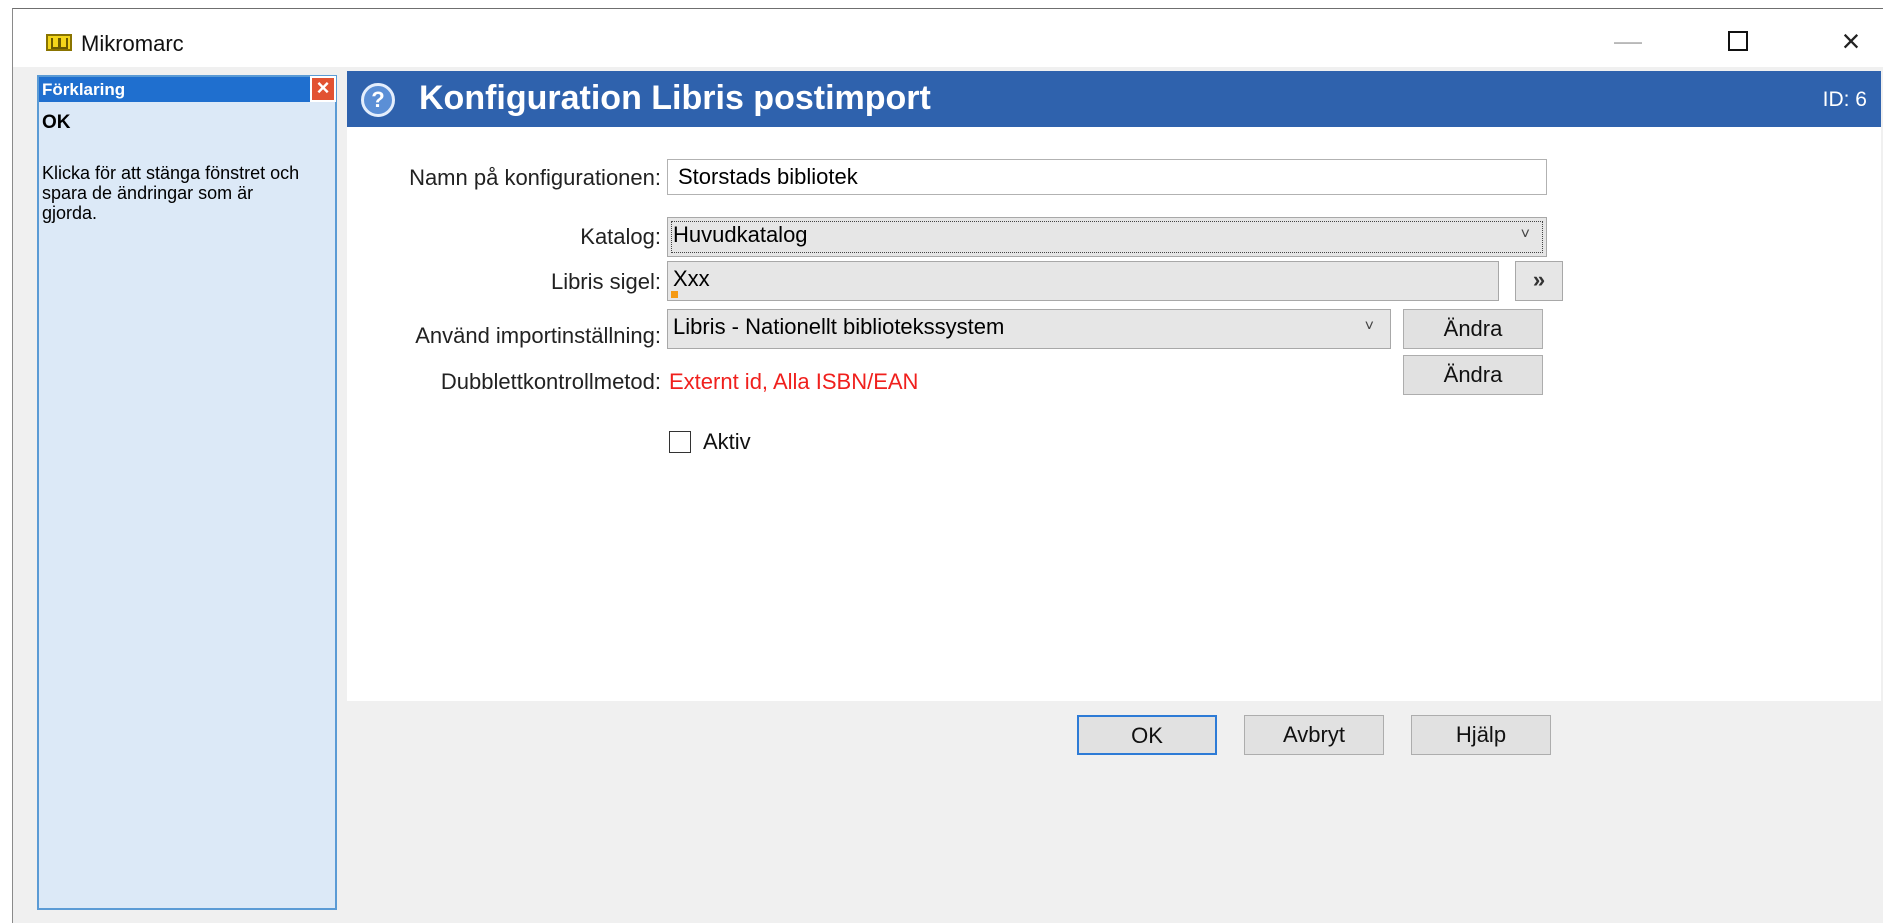 This screenshot has height=923, width=1883. Describe the element at coordinates (1114, 99) in the screenshot. I see `form-header: ? Konfiguration Libris postimport ID: 6` at that location.